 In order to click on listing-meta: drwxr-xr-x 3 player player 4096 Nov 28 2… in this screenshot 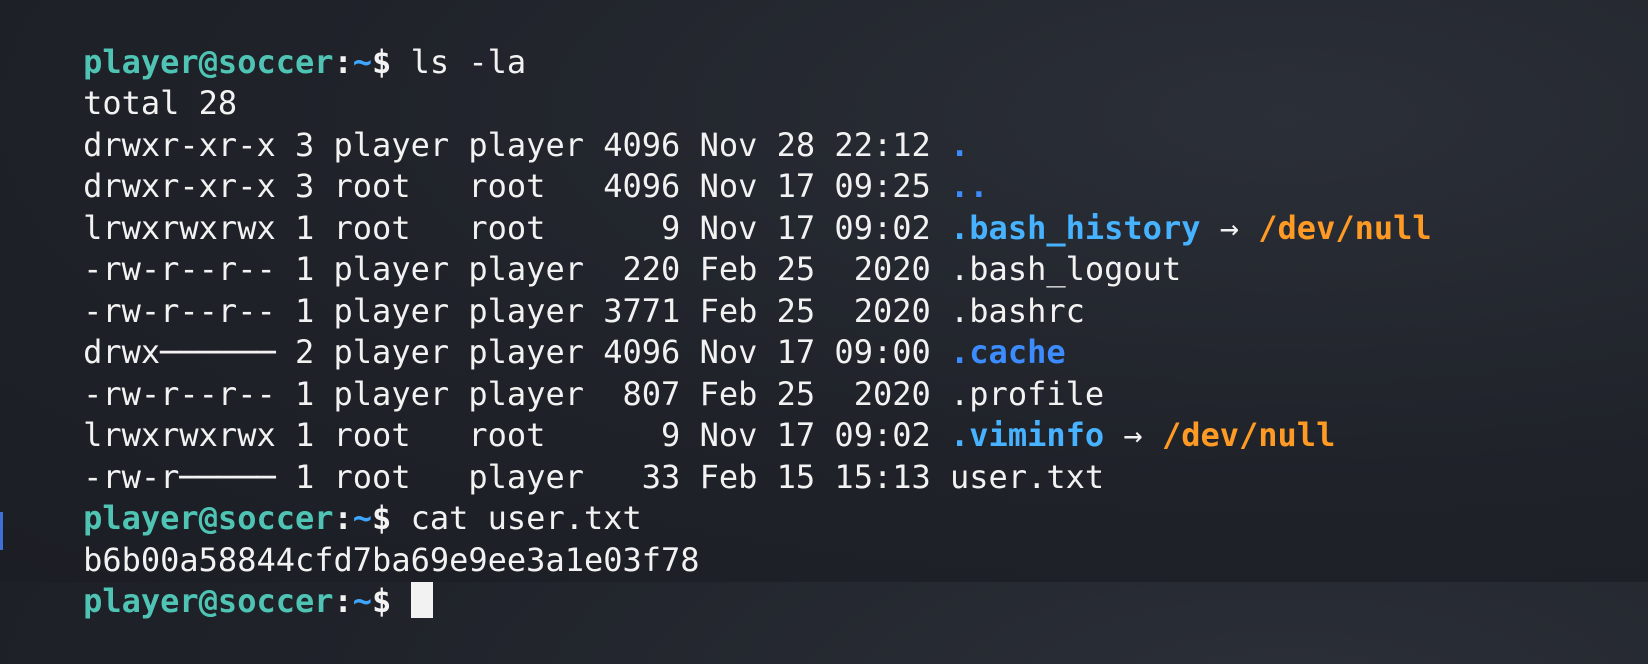, I will do `click(517, 144)`.